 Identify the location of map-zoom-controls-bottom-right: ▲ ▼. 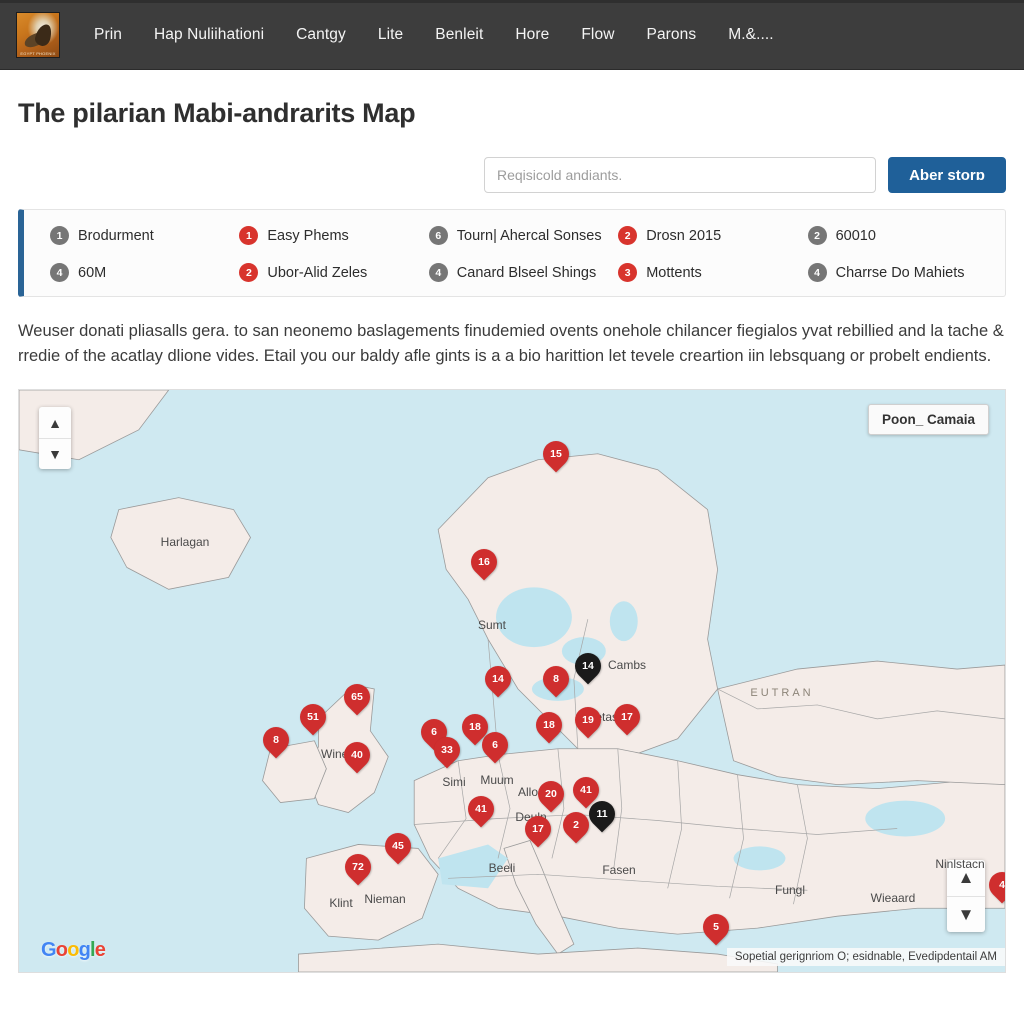
(966, 896).